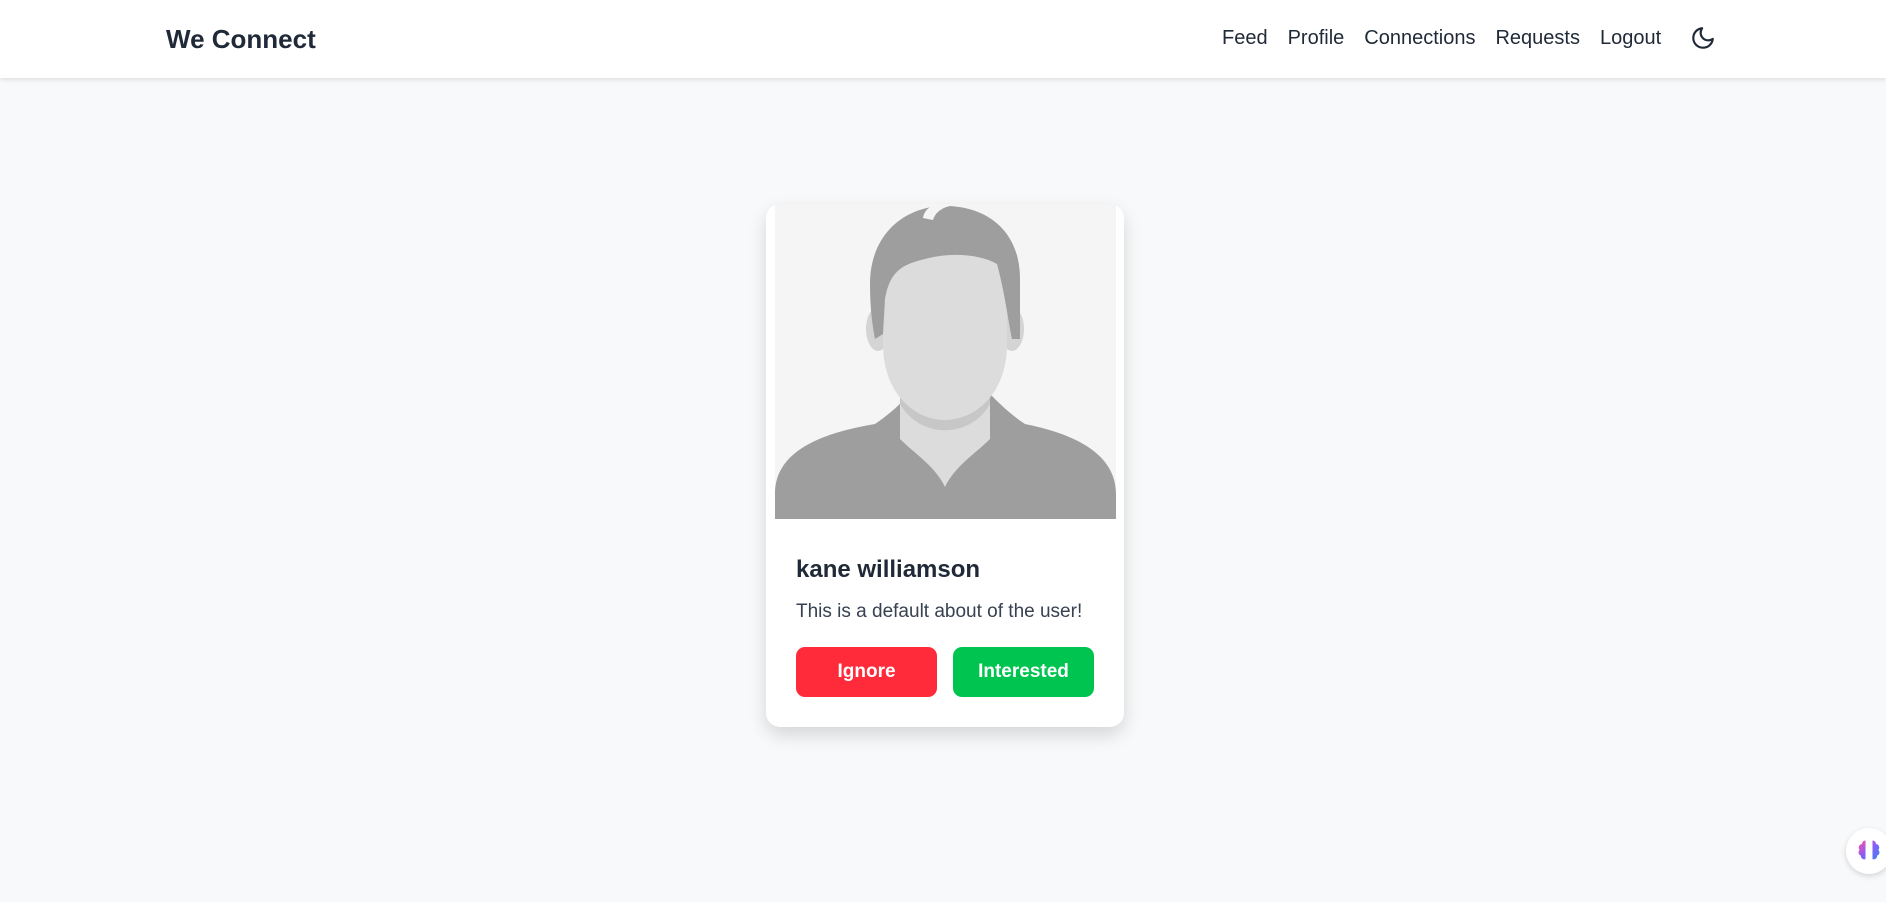 This screenshot has width=1886, height=902. Describe the element at coordinates (1023, 672) in the screenshot. I see `interested-button: Interested` at that location.